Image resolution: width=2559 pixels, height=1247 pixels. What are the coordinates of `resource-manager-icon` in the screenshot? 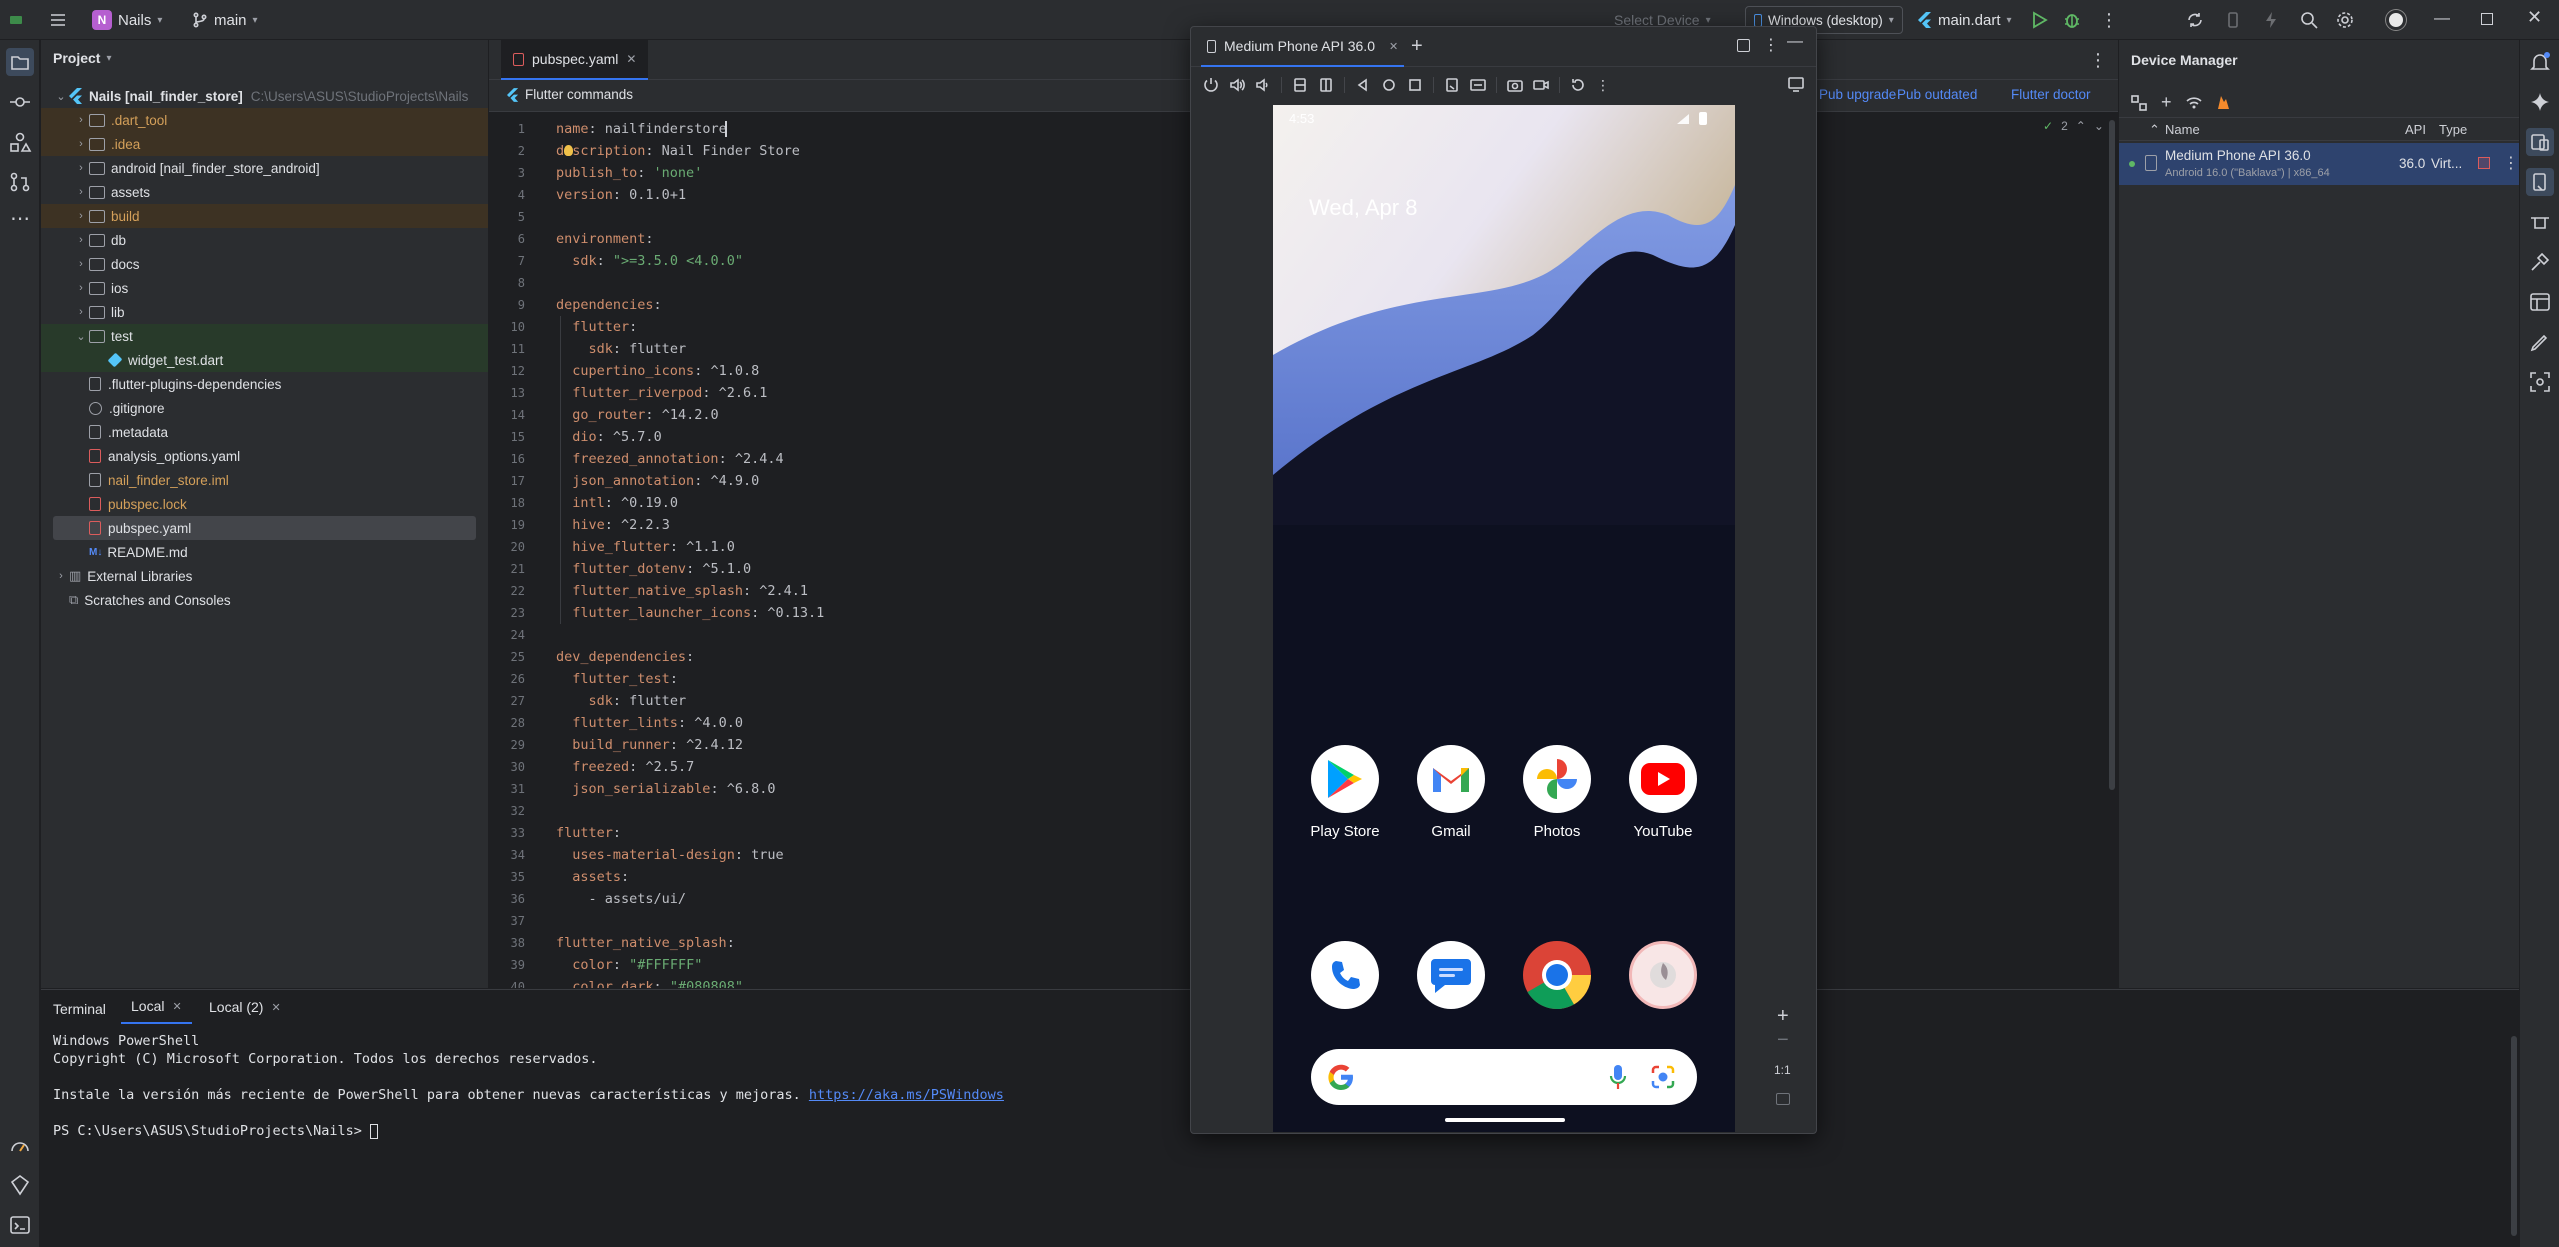 It's located at (20, 142).